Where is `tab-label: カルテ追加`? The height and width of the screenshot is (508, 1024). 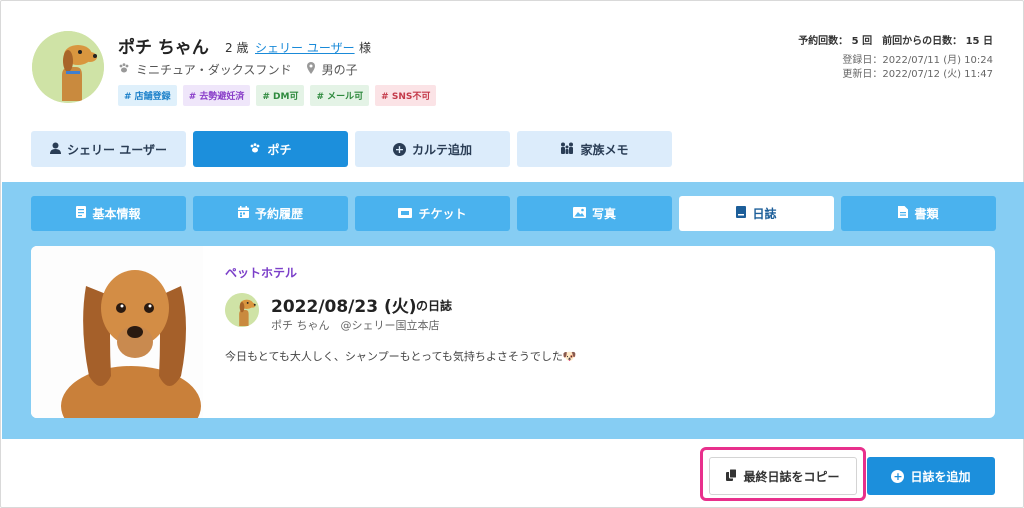 tab-label: カルテ追加 is located at coordinates (441, 149).